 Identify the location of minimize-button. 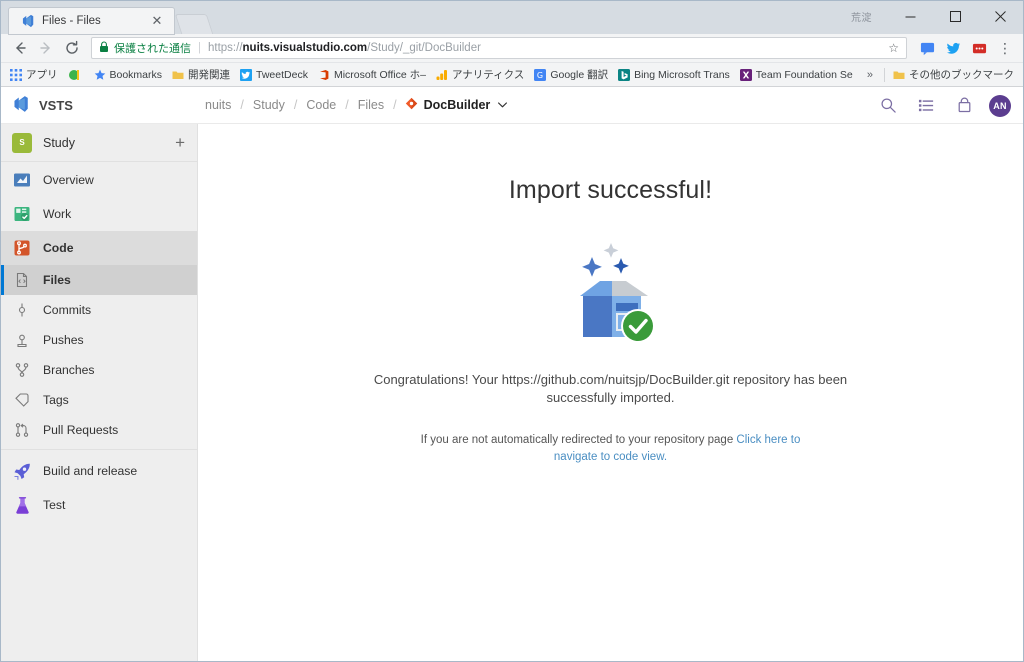
(910, 16).